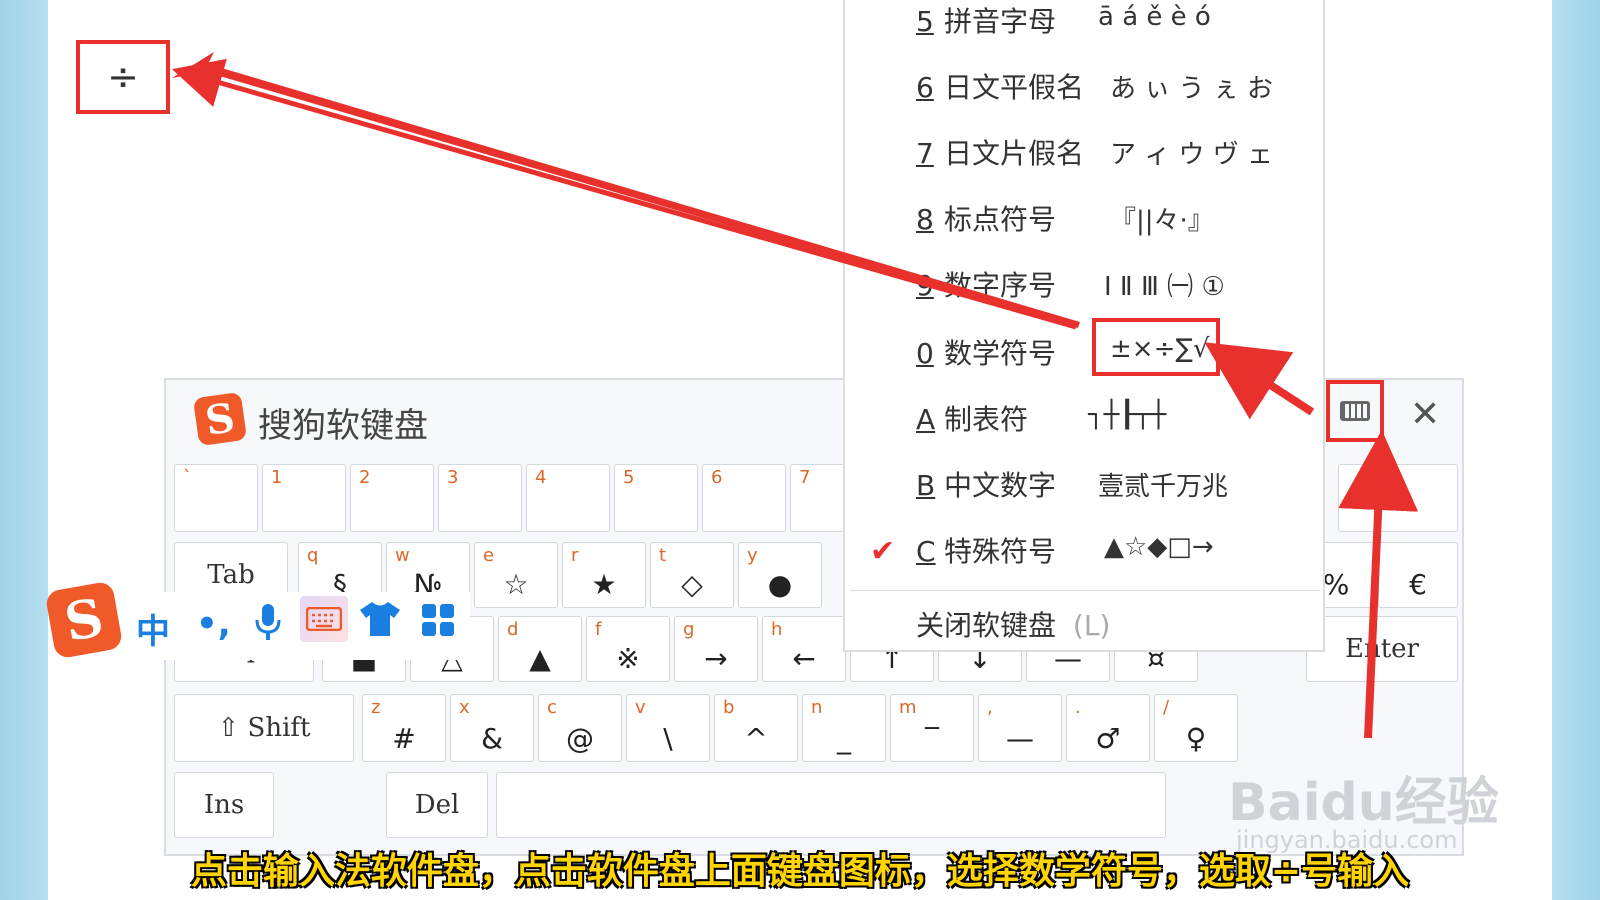 Image resolution: width=1600 pixels, height=900 pixels. What do you see at coordinates (1259, 381) in the screenshot?
I see `arrow-to-math` at bounding box center [1259, 381].